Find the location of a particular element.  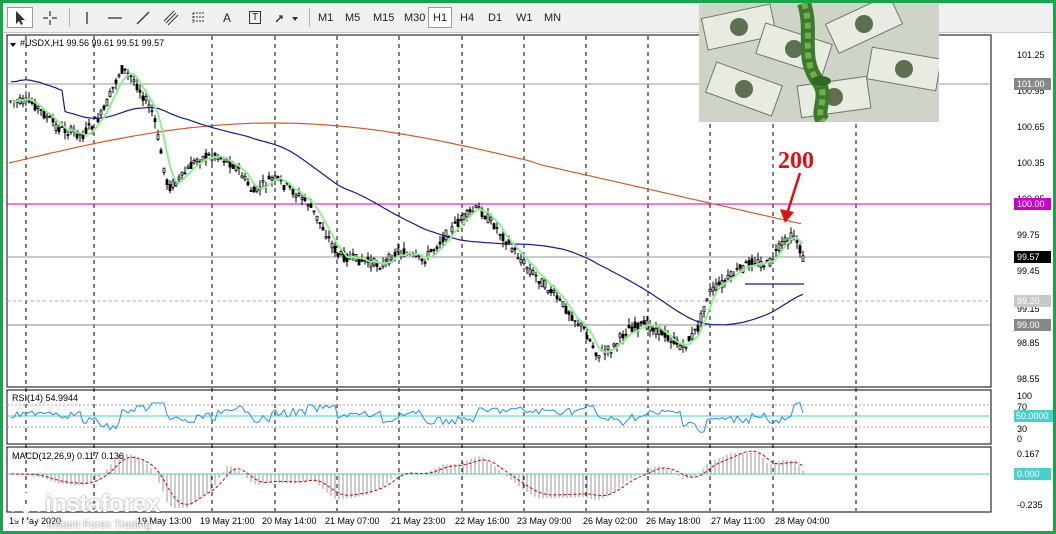

time-axis-label: 20 May 14:00 is located at coordinates (289, 521).